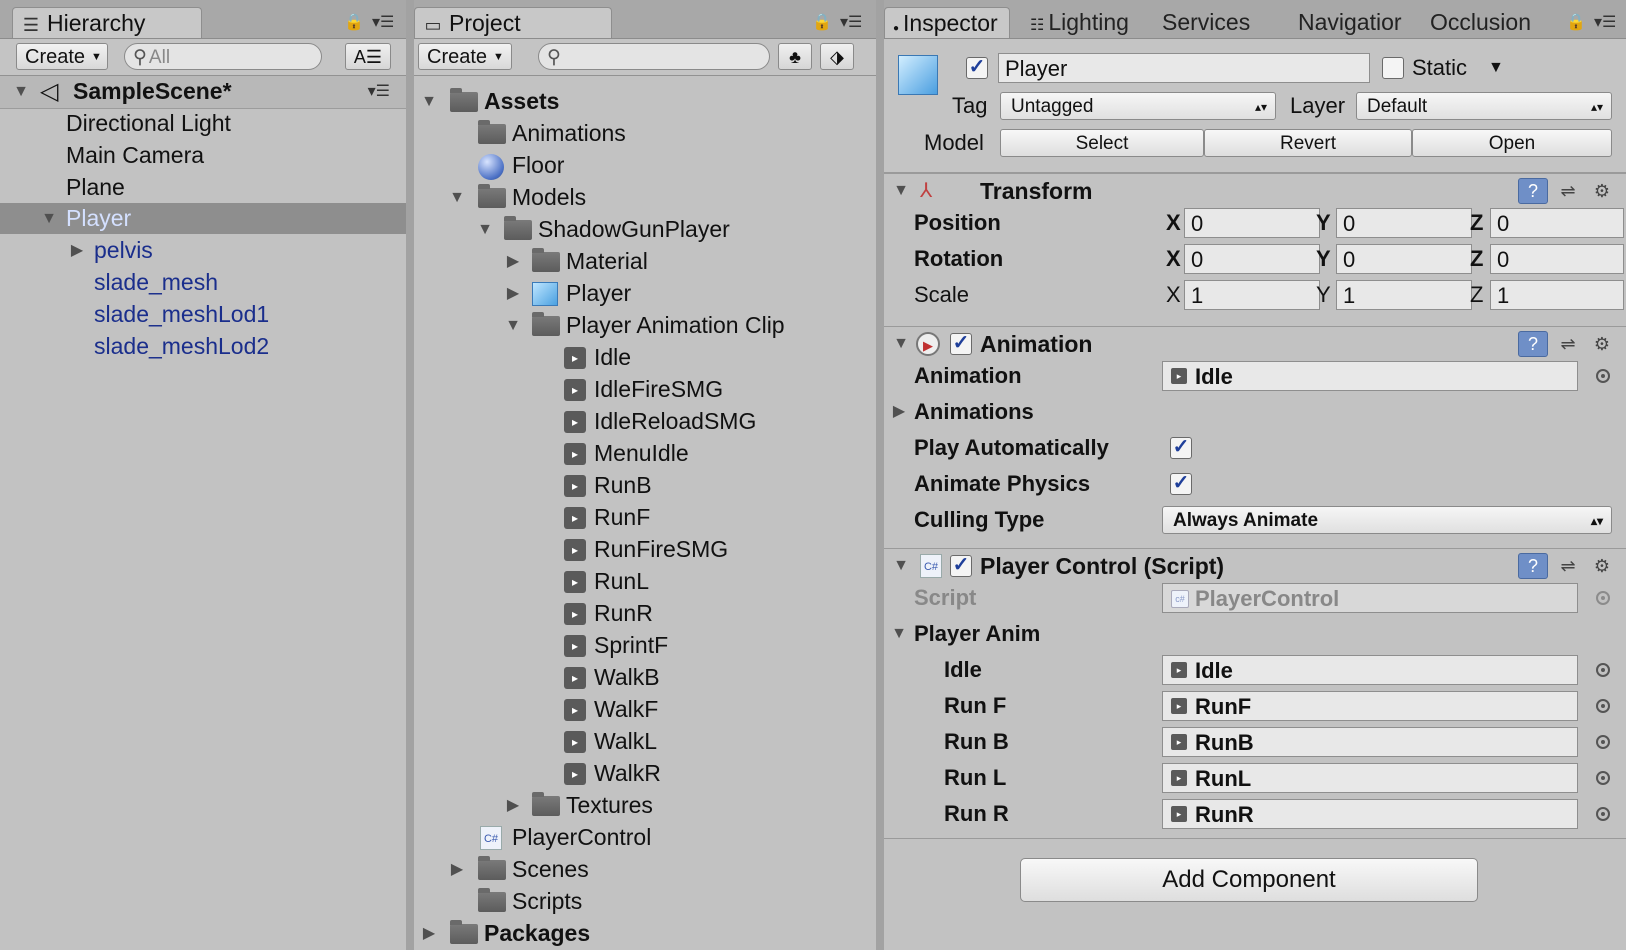 Image resolution: width=1626 pixels, height=950 pixels. Describe the element at coordinates (645, 229) in the screenshot. I see `list-item: ▼ ShadowGunPlayer` at that location.